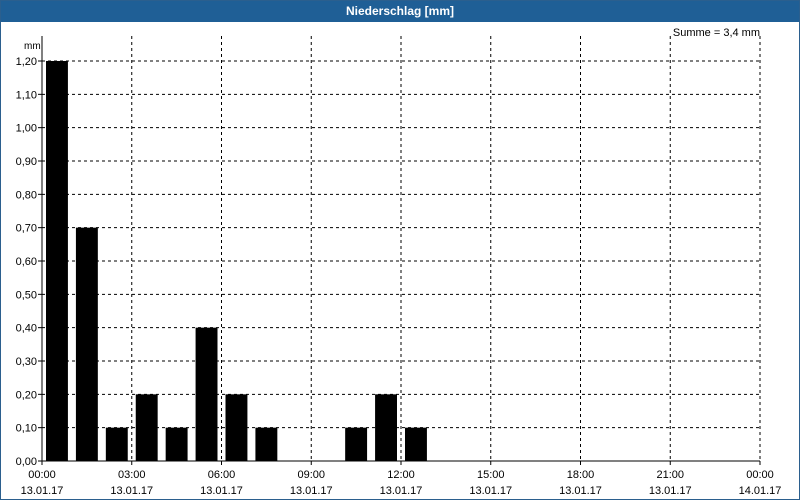 The height and width of the screenshot is (500, 800). Describe the element at coordinates (26, 129) in the screenshot. I see `y-tick-label: 1,00` at that location.